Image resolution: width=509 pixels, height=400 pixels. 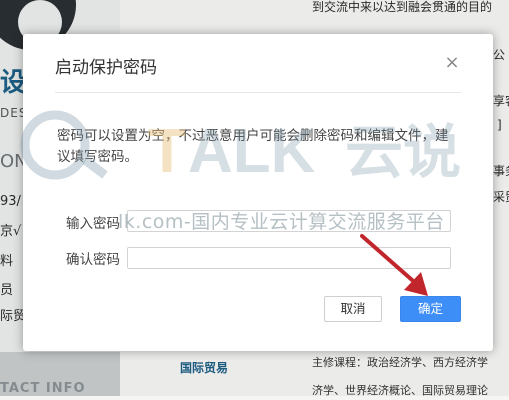 What do you see at coordinates (289, 221) in the screenshot?
I see `password-input` at bounding box center [289, 221].